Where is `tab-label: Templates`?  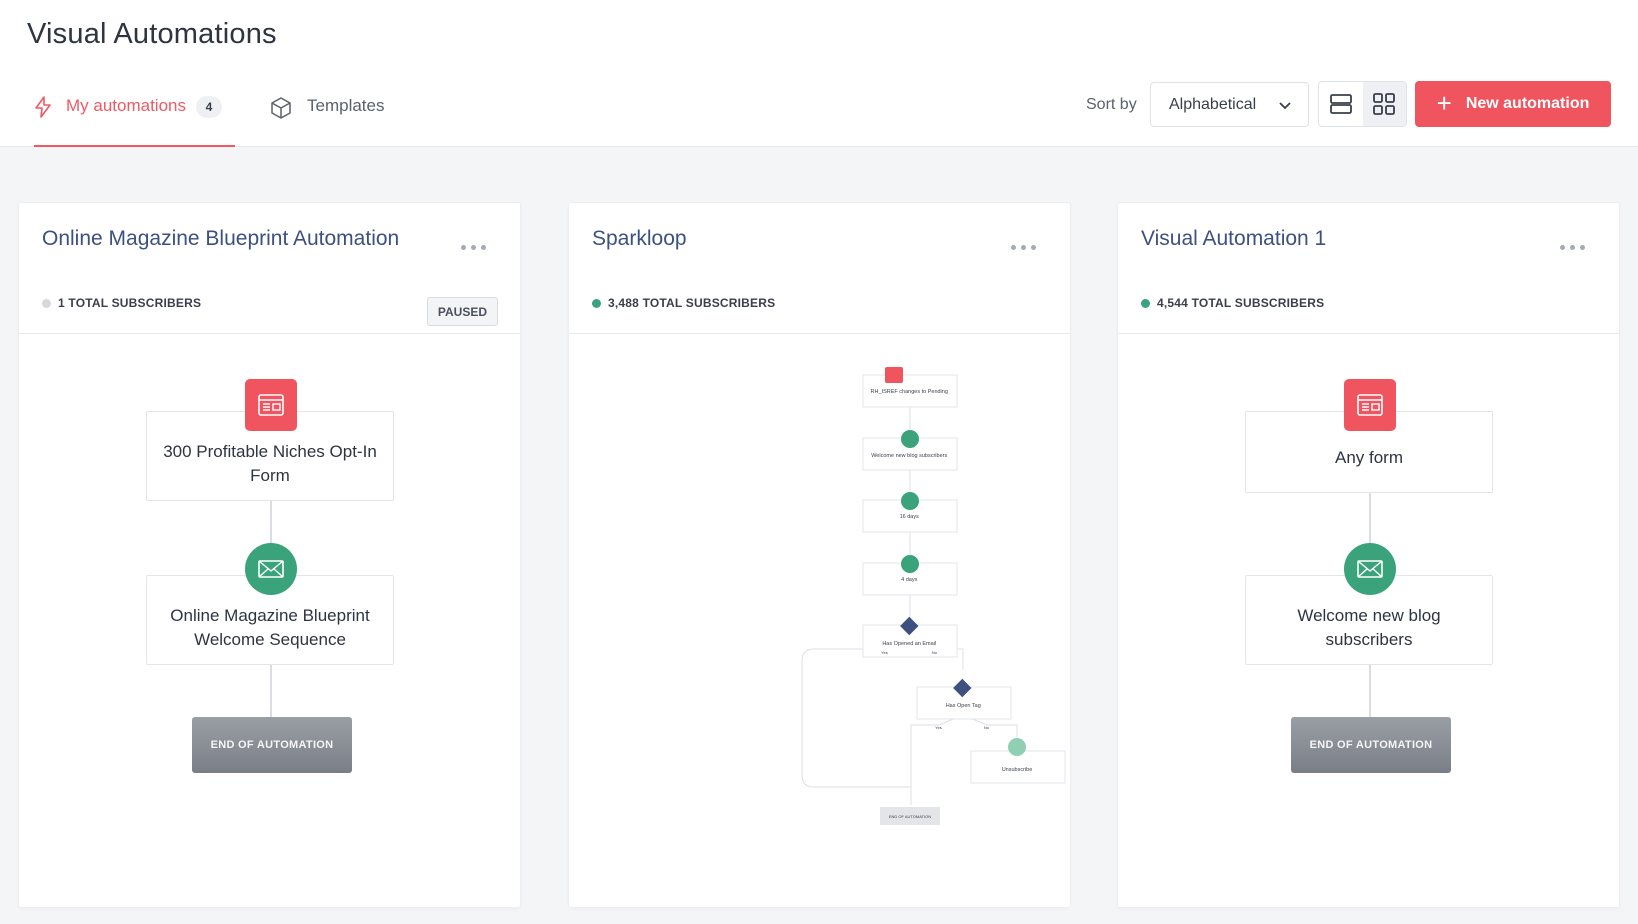 tab-label: Templates is located at coordinates (346, 105).